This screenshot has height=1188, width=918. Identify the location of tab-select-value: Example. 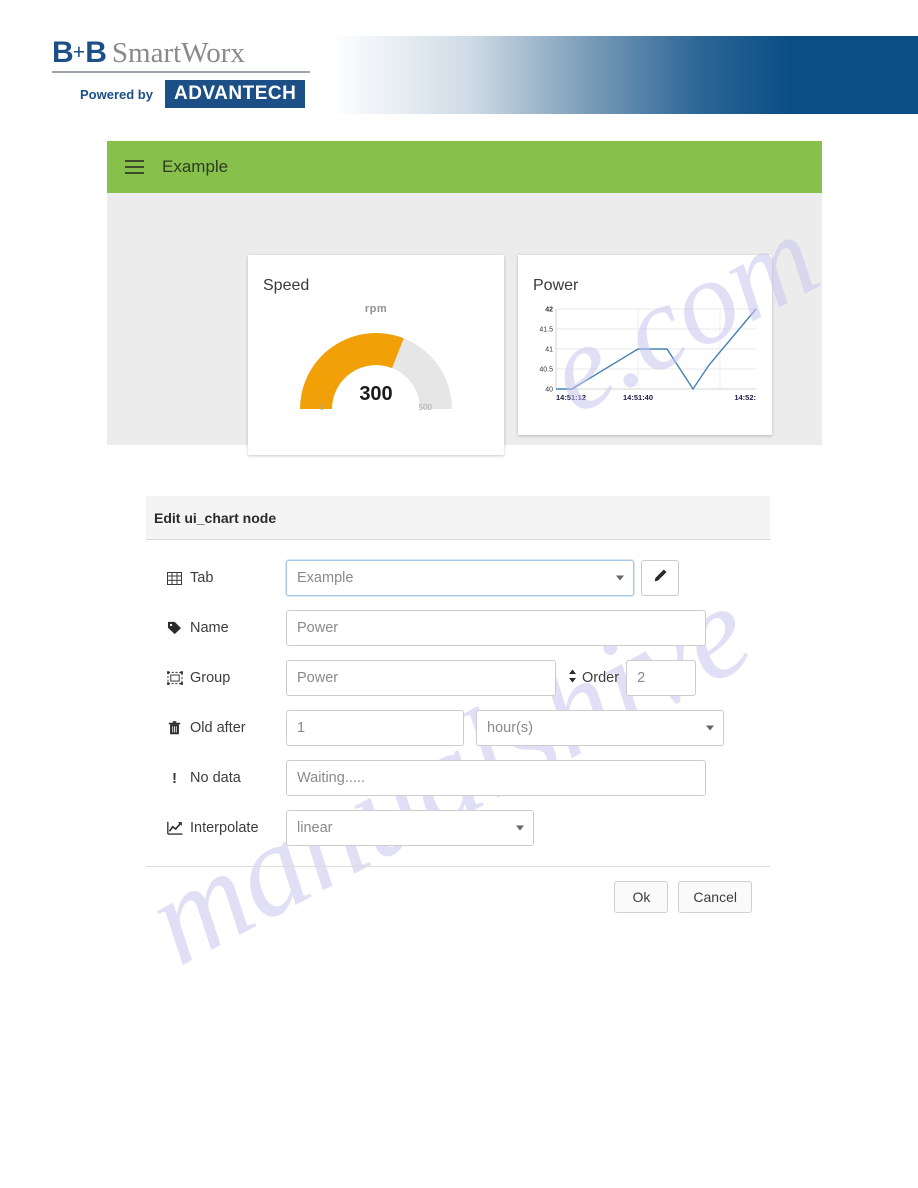
(325, 578).